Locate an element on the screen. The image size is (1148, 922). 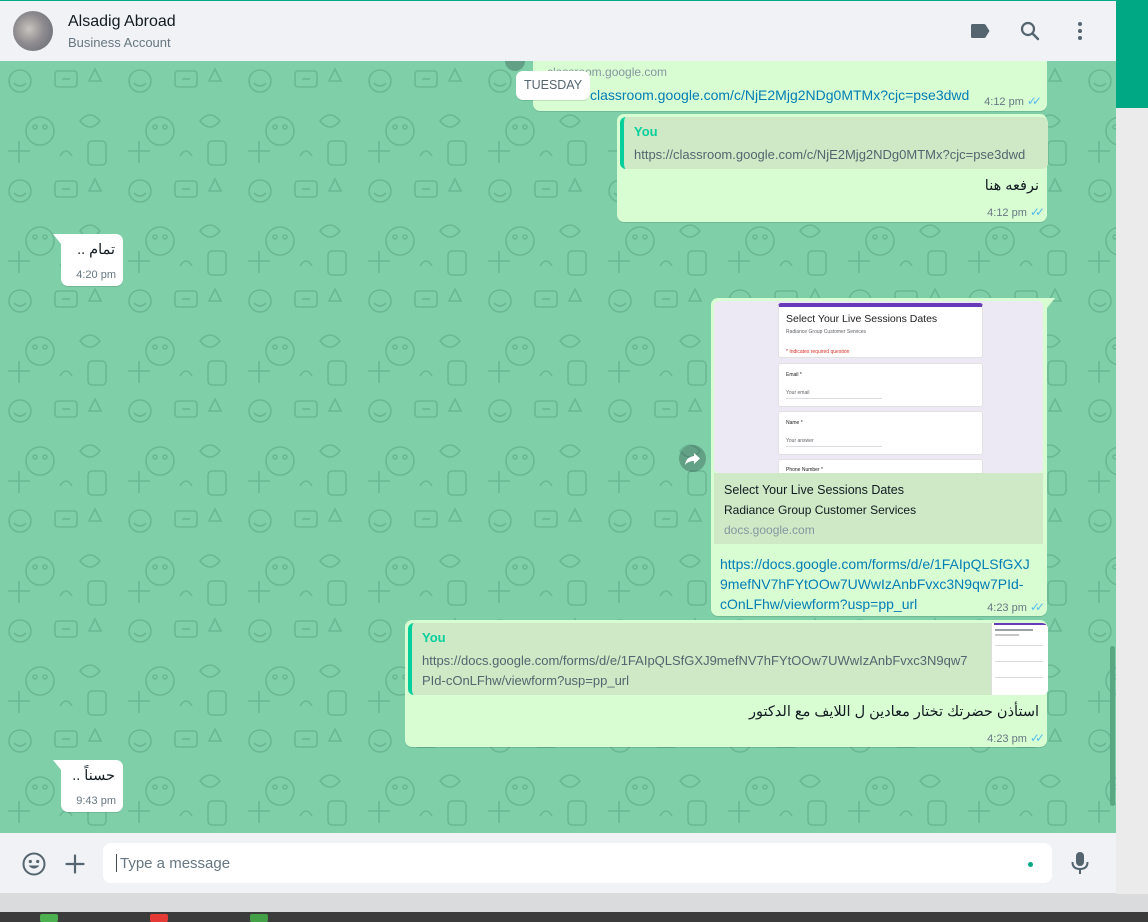
date-separator: TUESDAY is located at coordinates (553, 85).